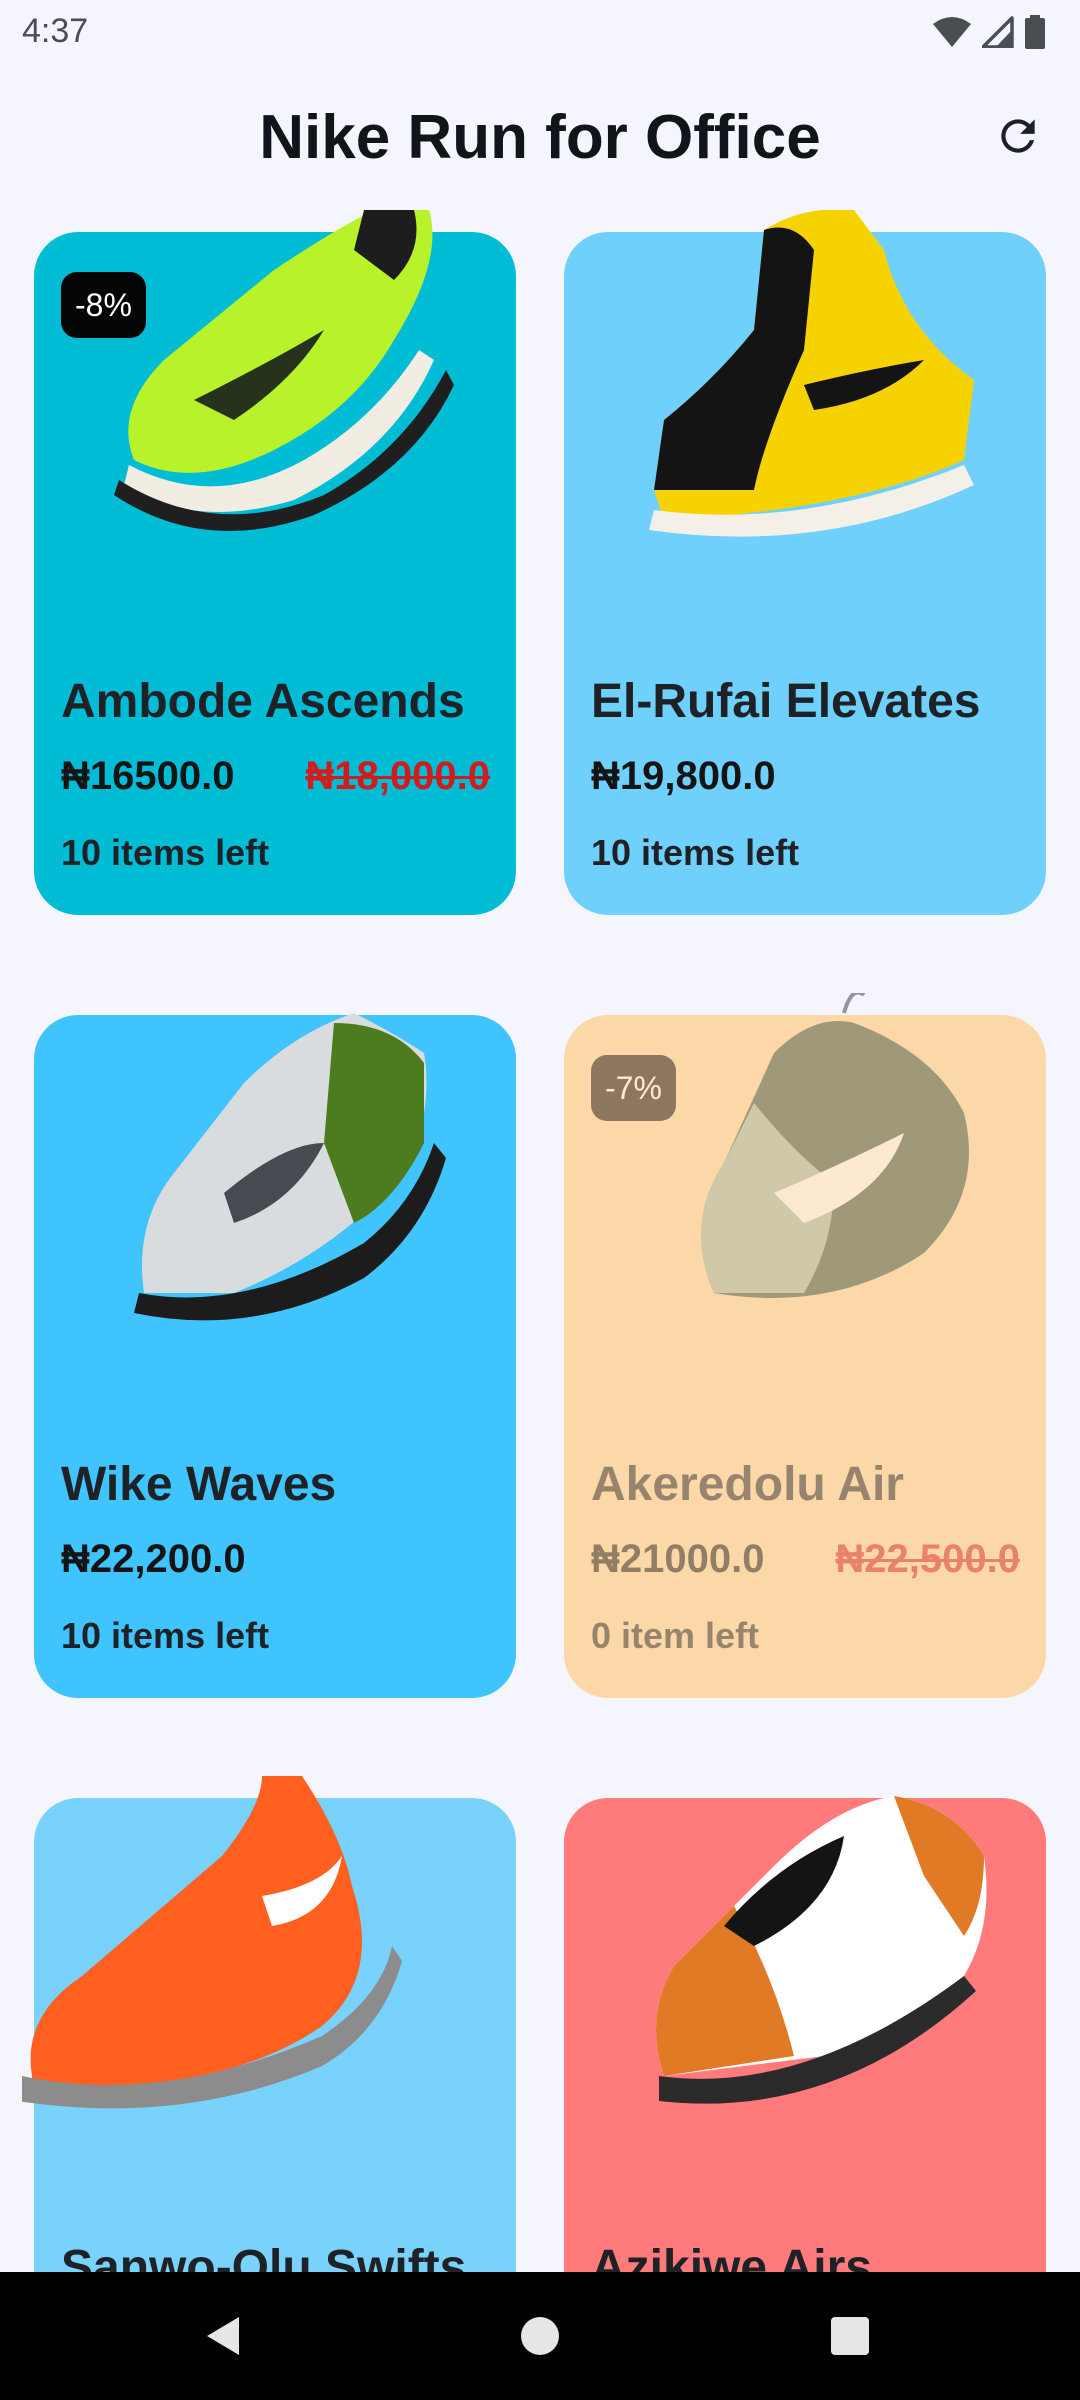  Describe the element at coordinates (212, 1942) in the screenshot. I see `orange-high-top-image` at that location.